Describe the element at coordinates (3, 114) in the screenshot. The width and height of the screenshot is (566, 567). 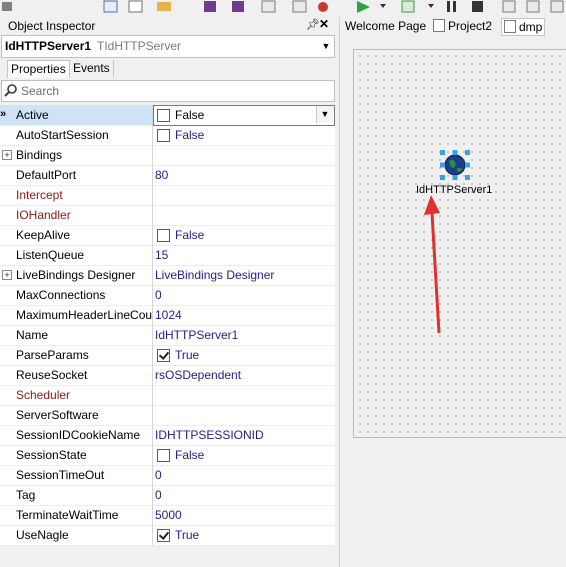
I see `selection-marker-icon: »` at that location.